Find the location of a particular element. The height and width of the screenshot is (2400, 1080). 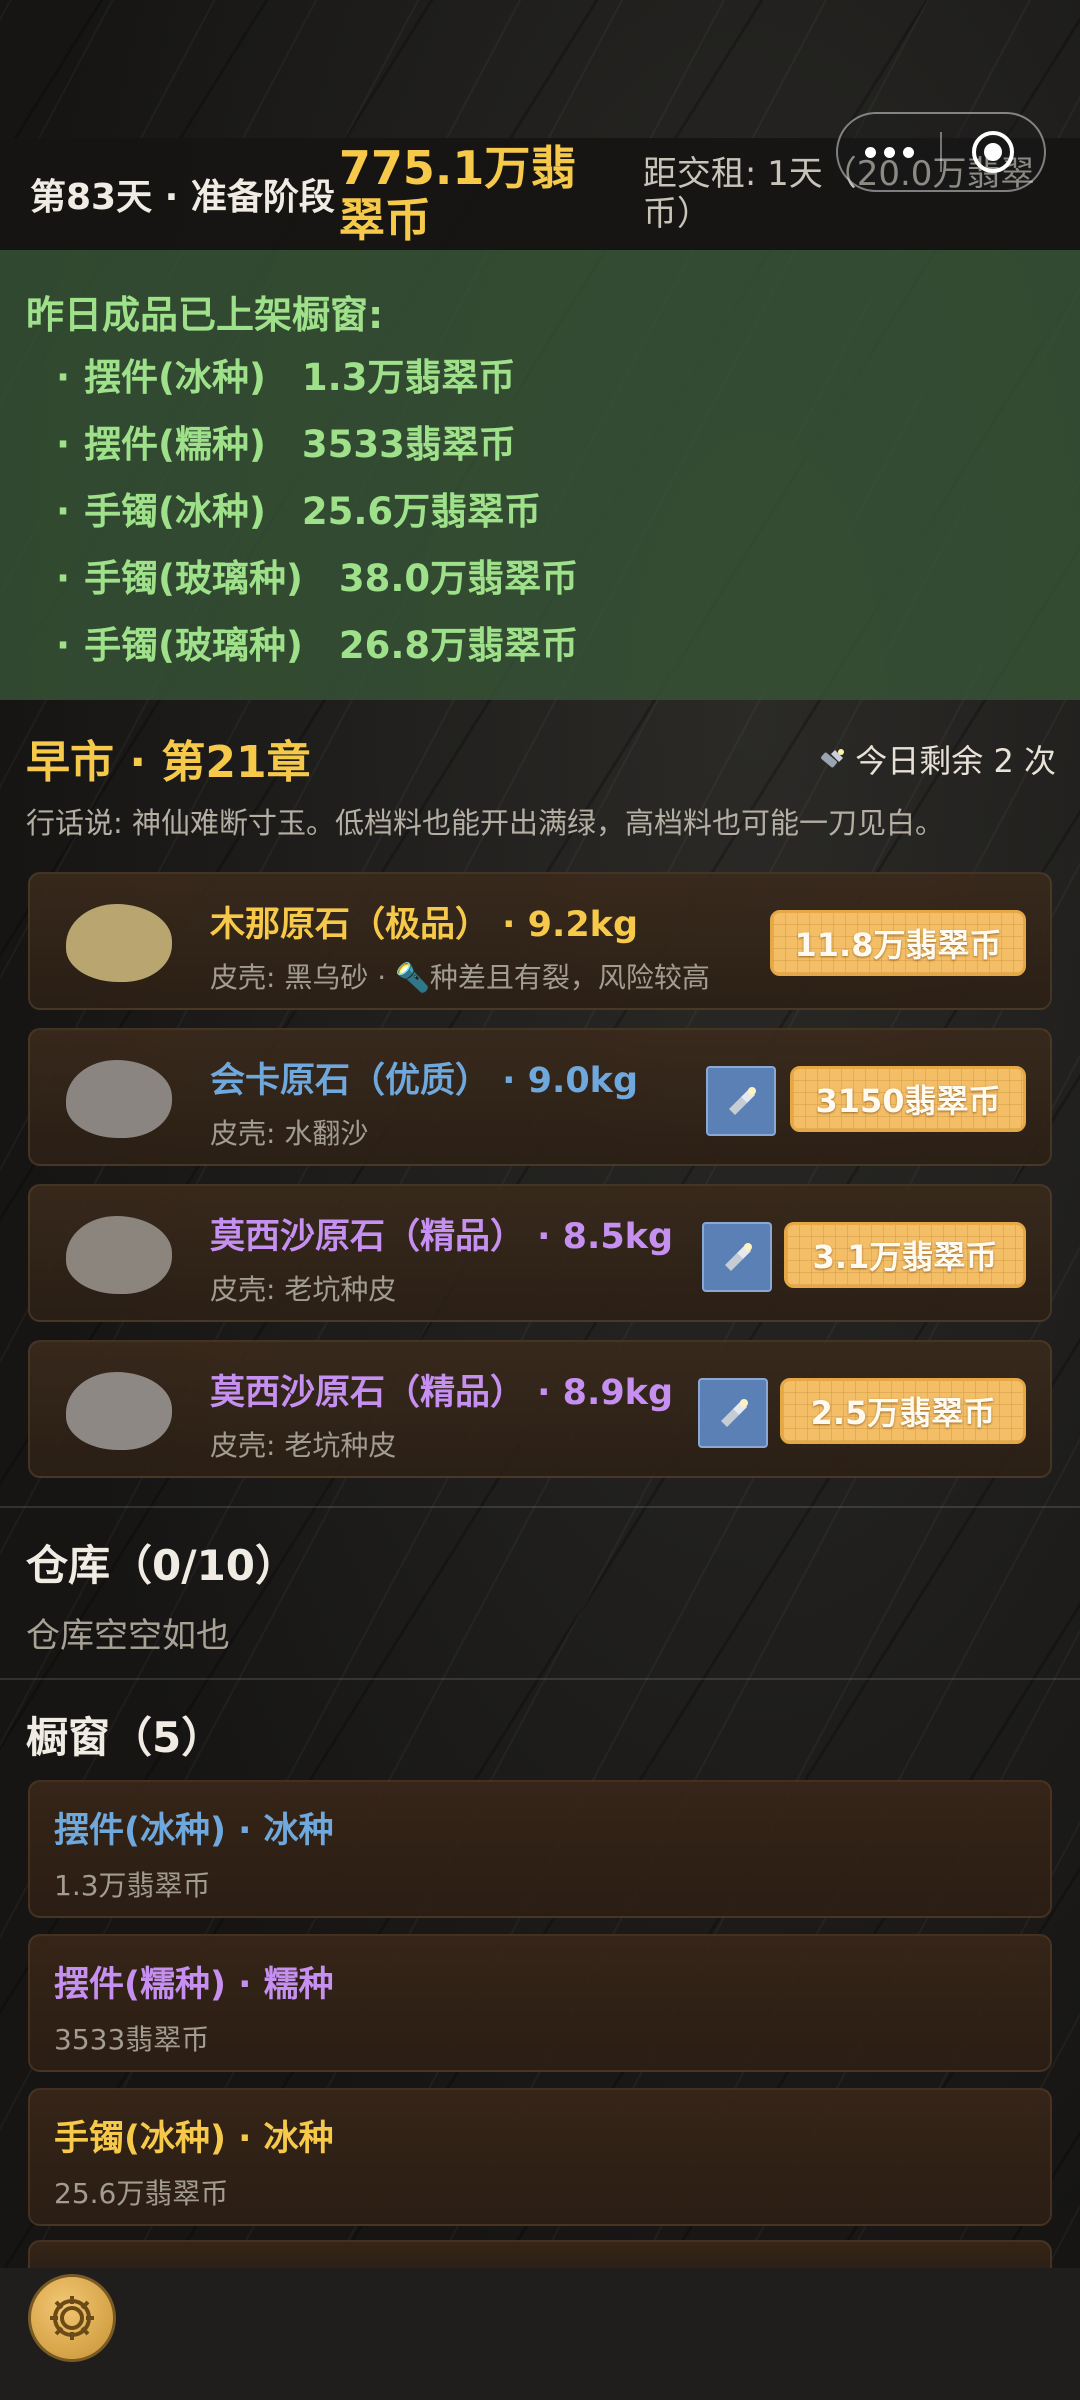

bottom-bar is located at coordinates (540, 2334).